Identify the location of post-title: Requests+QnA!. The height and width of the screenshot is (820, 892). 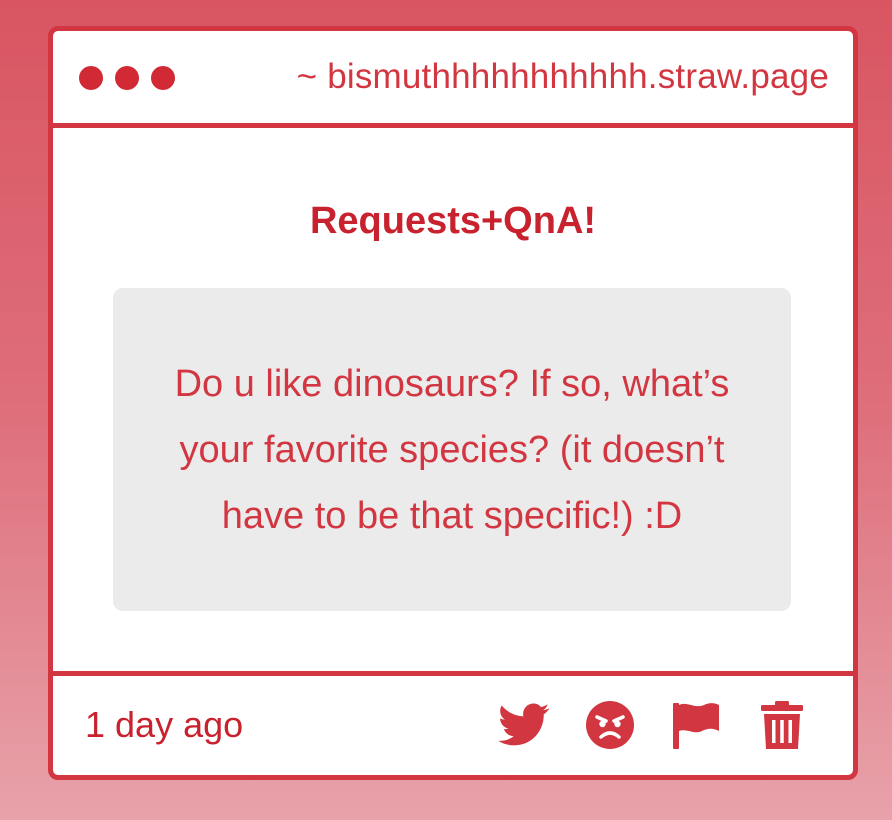
(453, 221).